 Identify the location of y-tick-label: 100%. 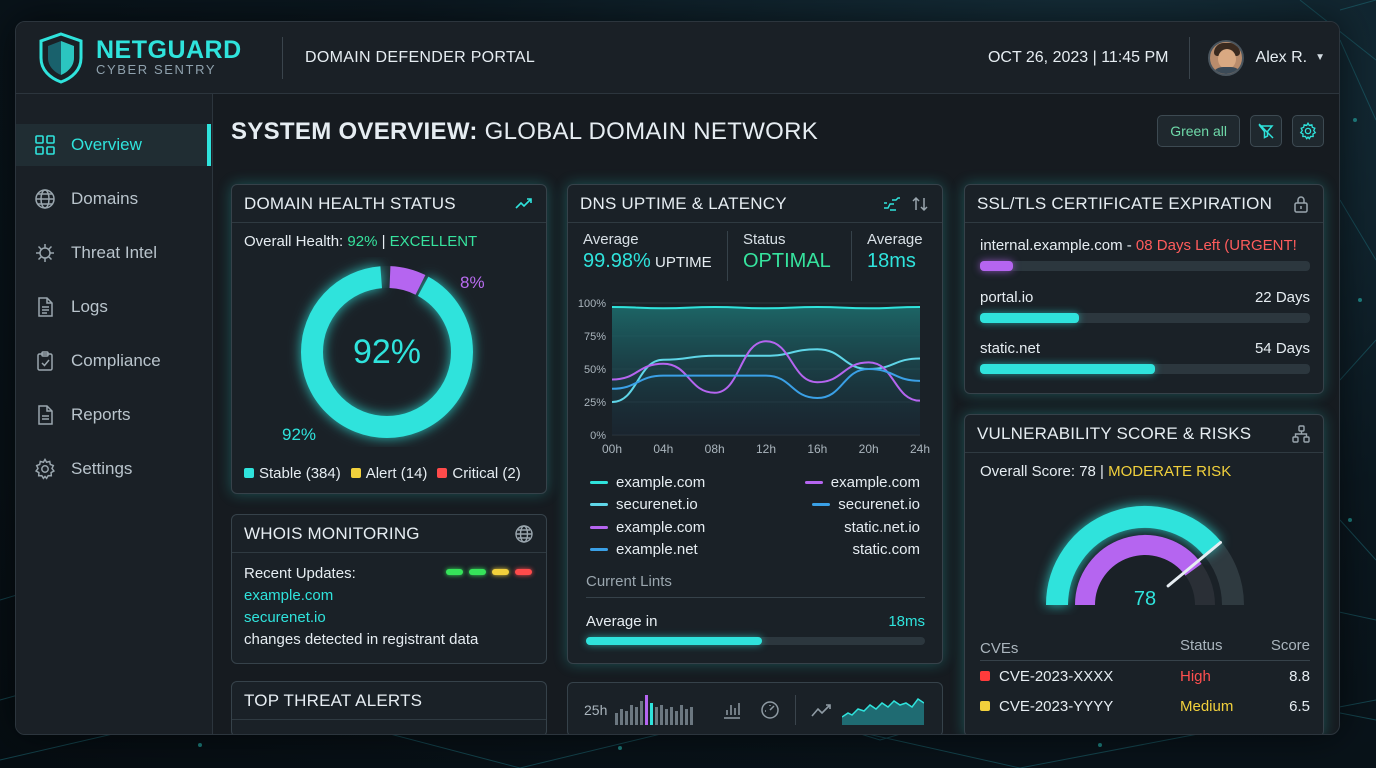
(592, 304).